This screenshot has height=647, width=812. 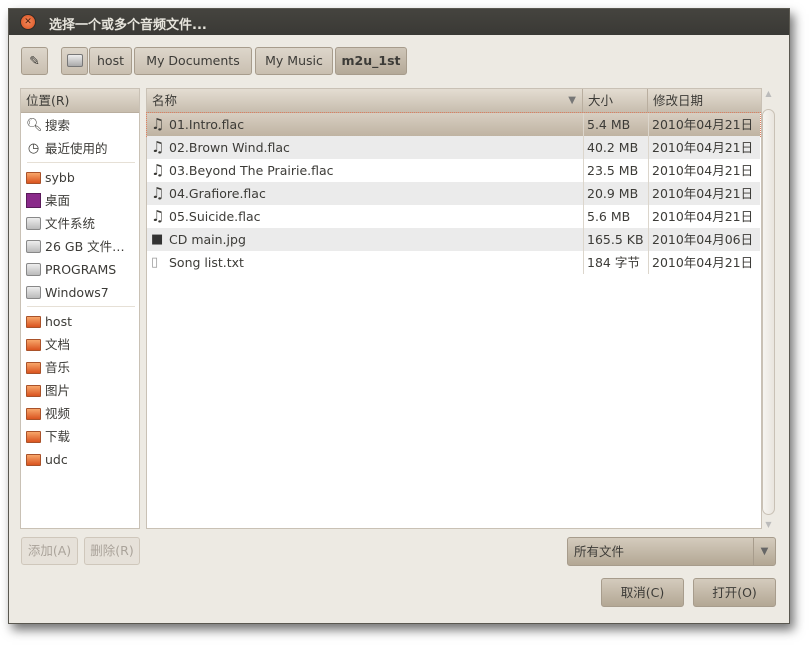 What do you see at coordinates (33, 322) in the screenshot?
I see `folder-icon` at bounding box center [33, 322].